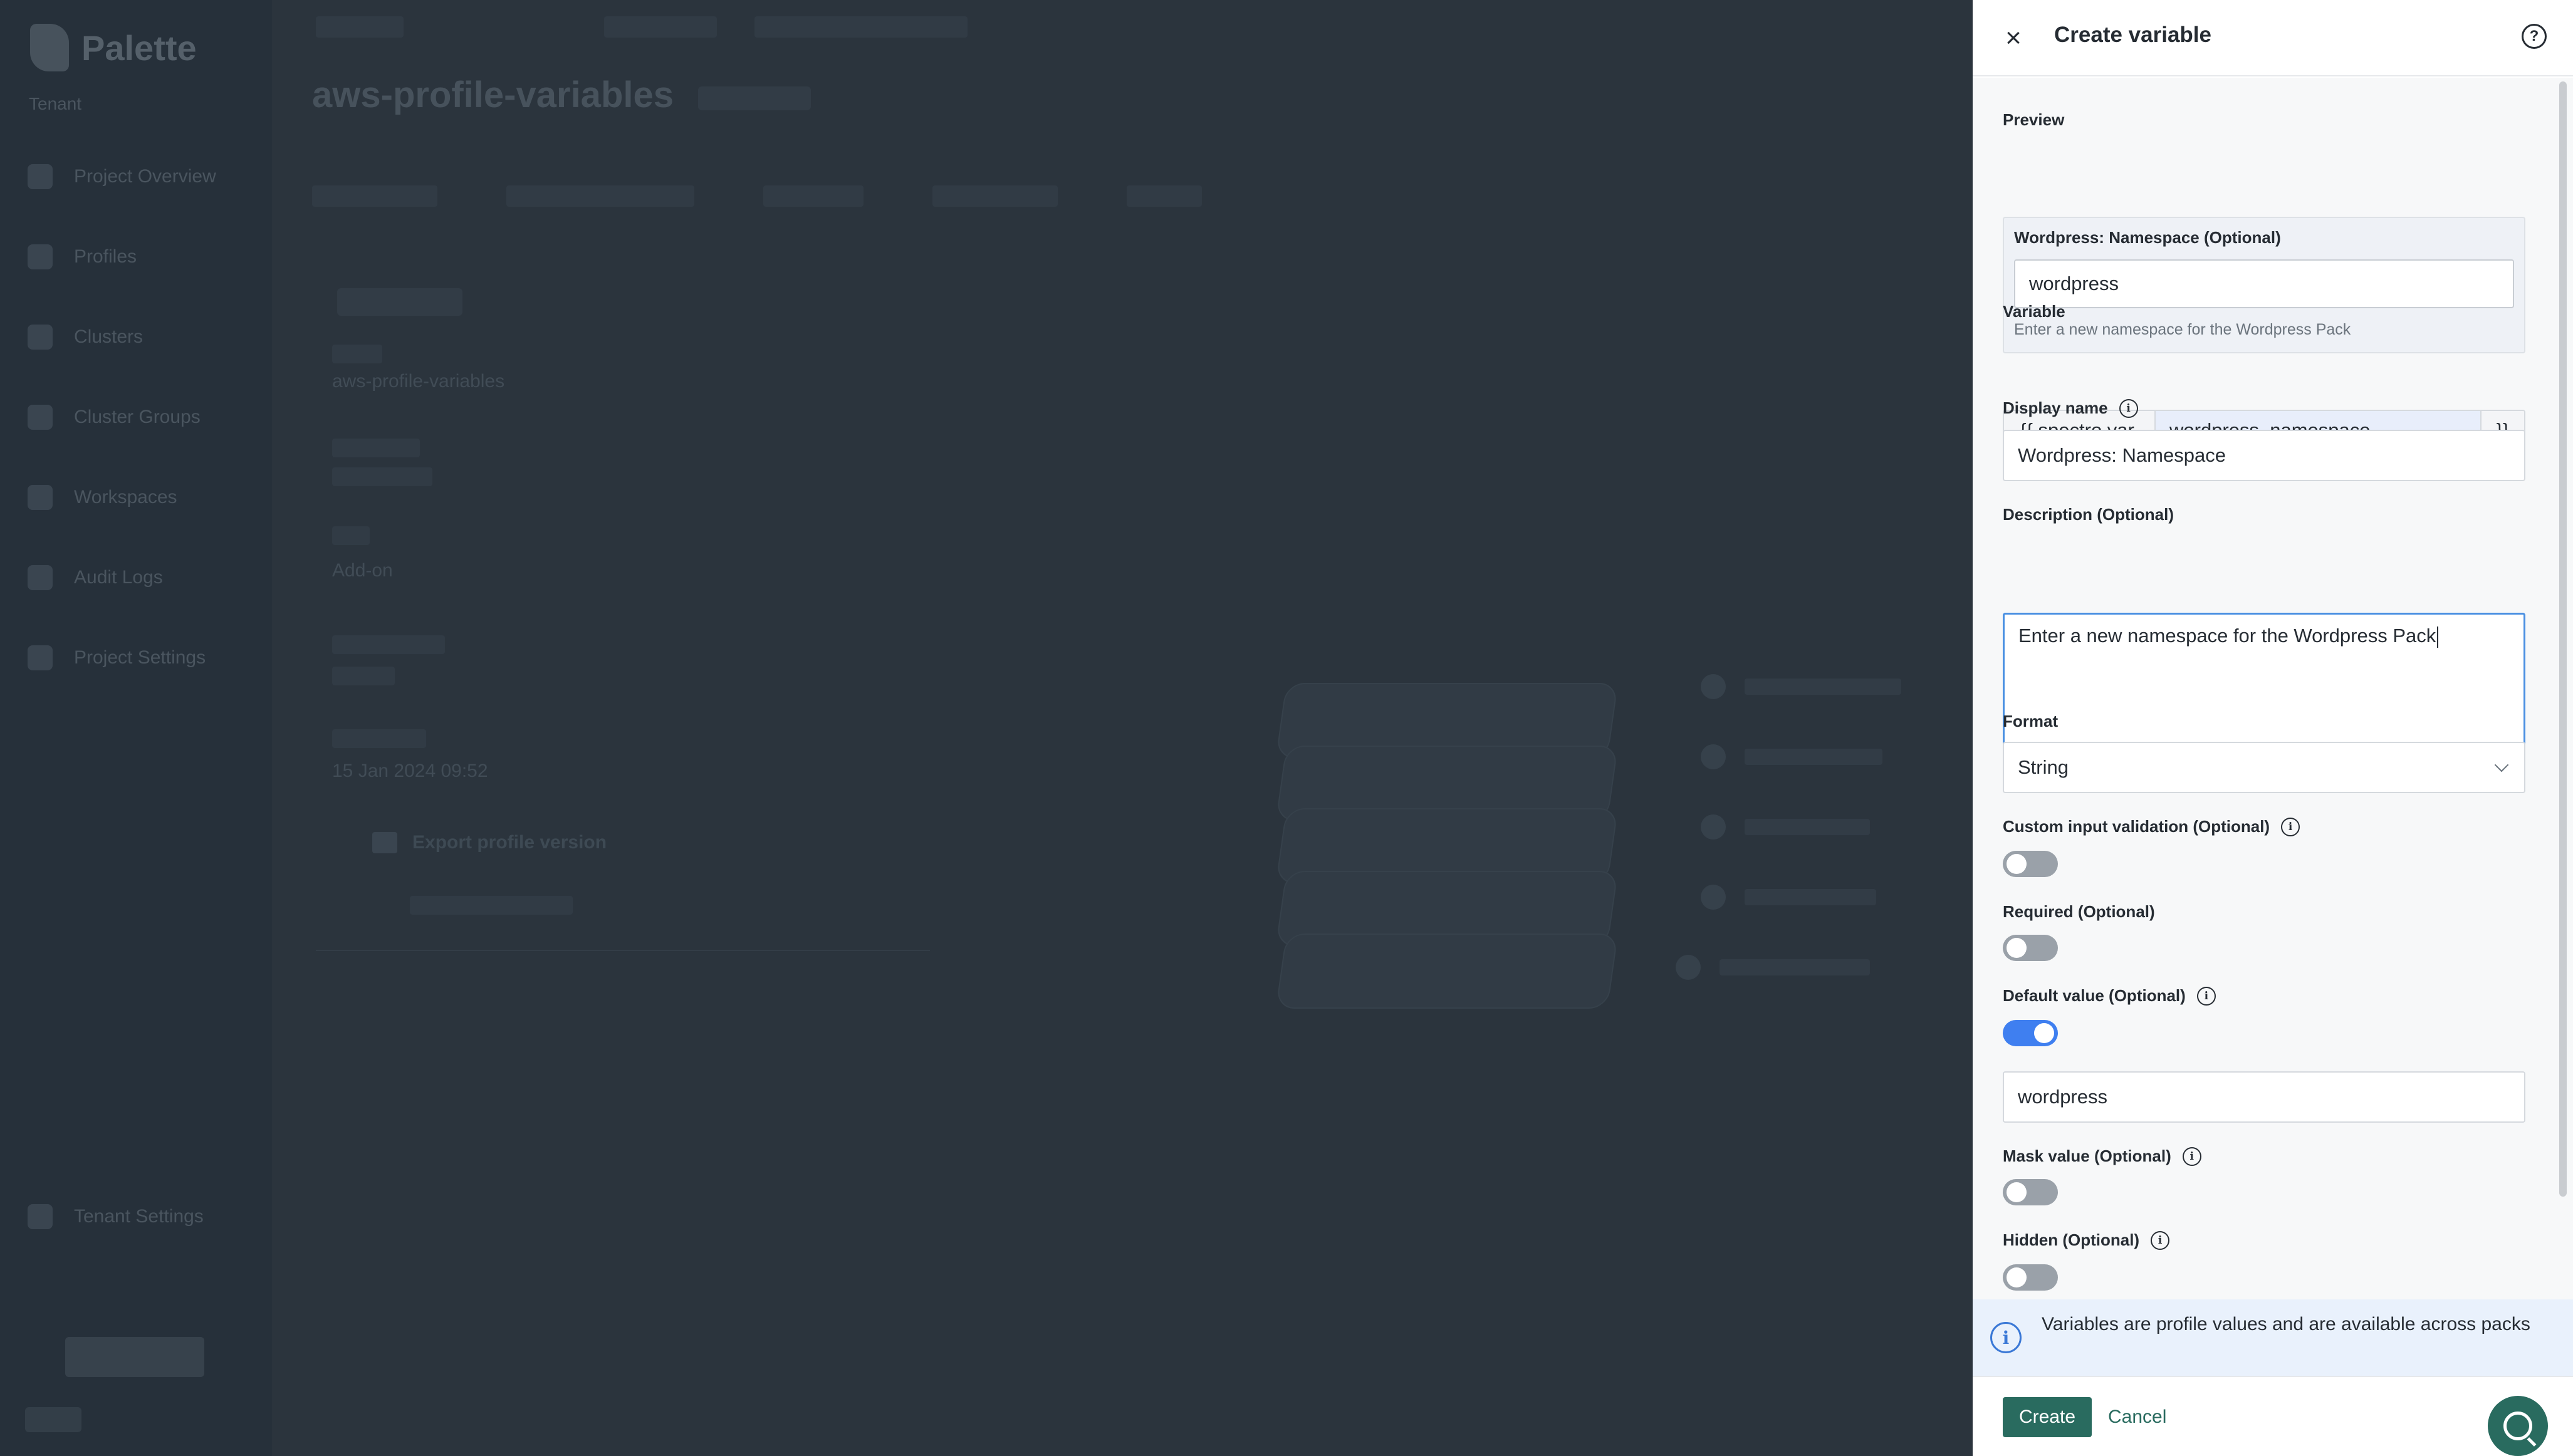  What do you see at coordinates (95, 577) in the screenshot?
I see `sidebar-item-audit-logs: Audit Logs` at bounding box center [95, 577].